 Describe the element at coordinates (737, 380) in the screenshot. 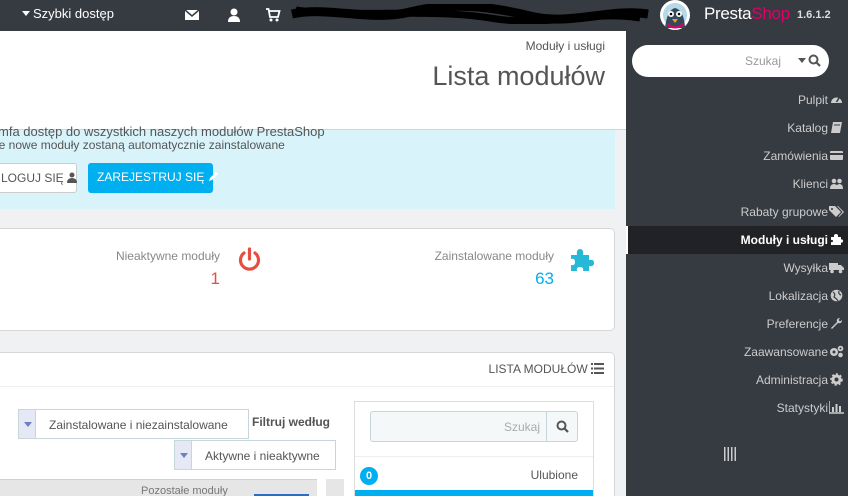

I see `sidebar-item-administration: Administracja` at that location.